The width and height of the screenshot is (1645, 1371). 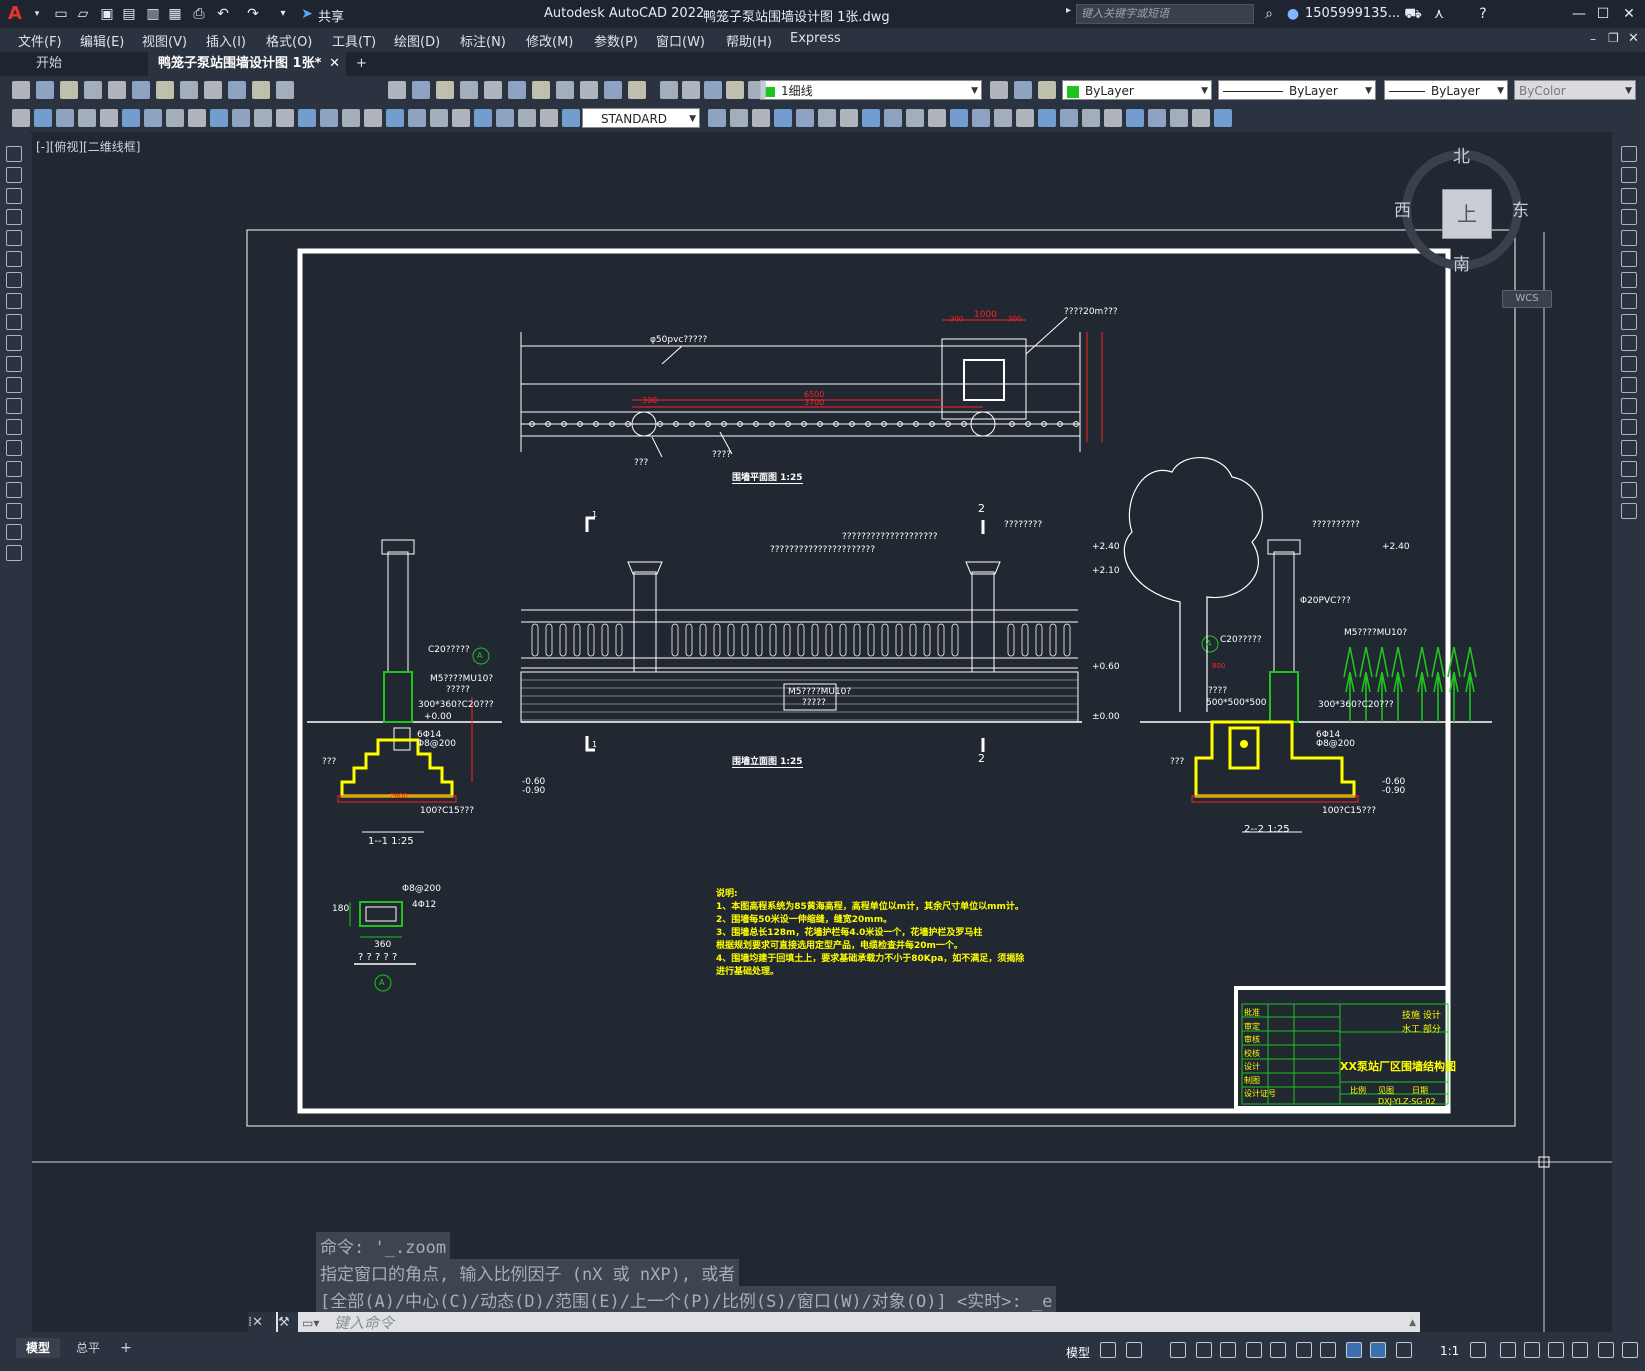 I want to click on viewcube-top-face: 上, so click(x=1467, y=214).